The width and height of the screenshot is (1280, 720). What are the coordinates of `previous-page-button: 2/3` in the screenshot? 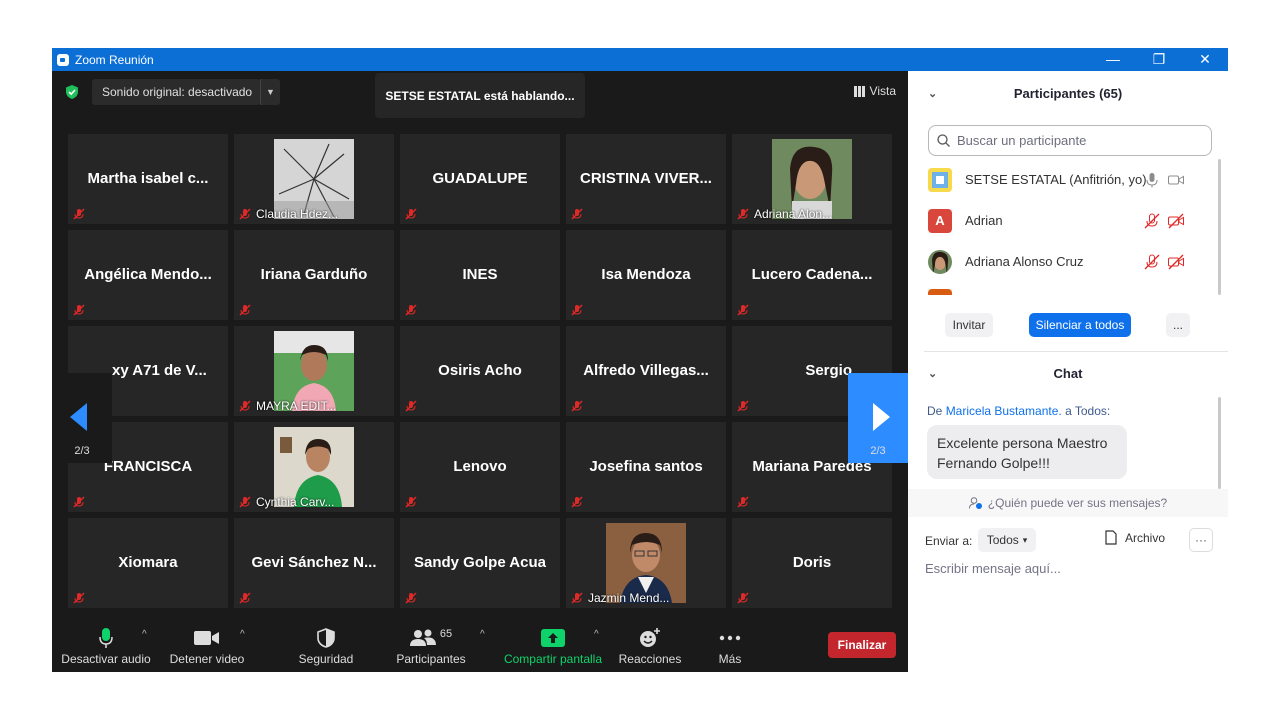 It's located at (82, 418).